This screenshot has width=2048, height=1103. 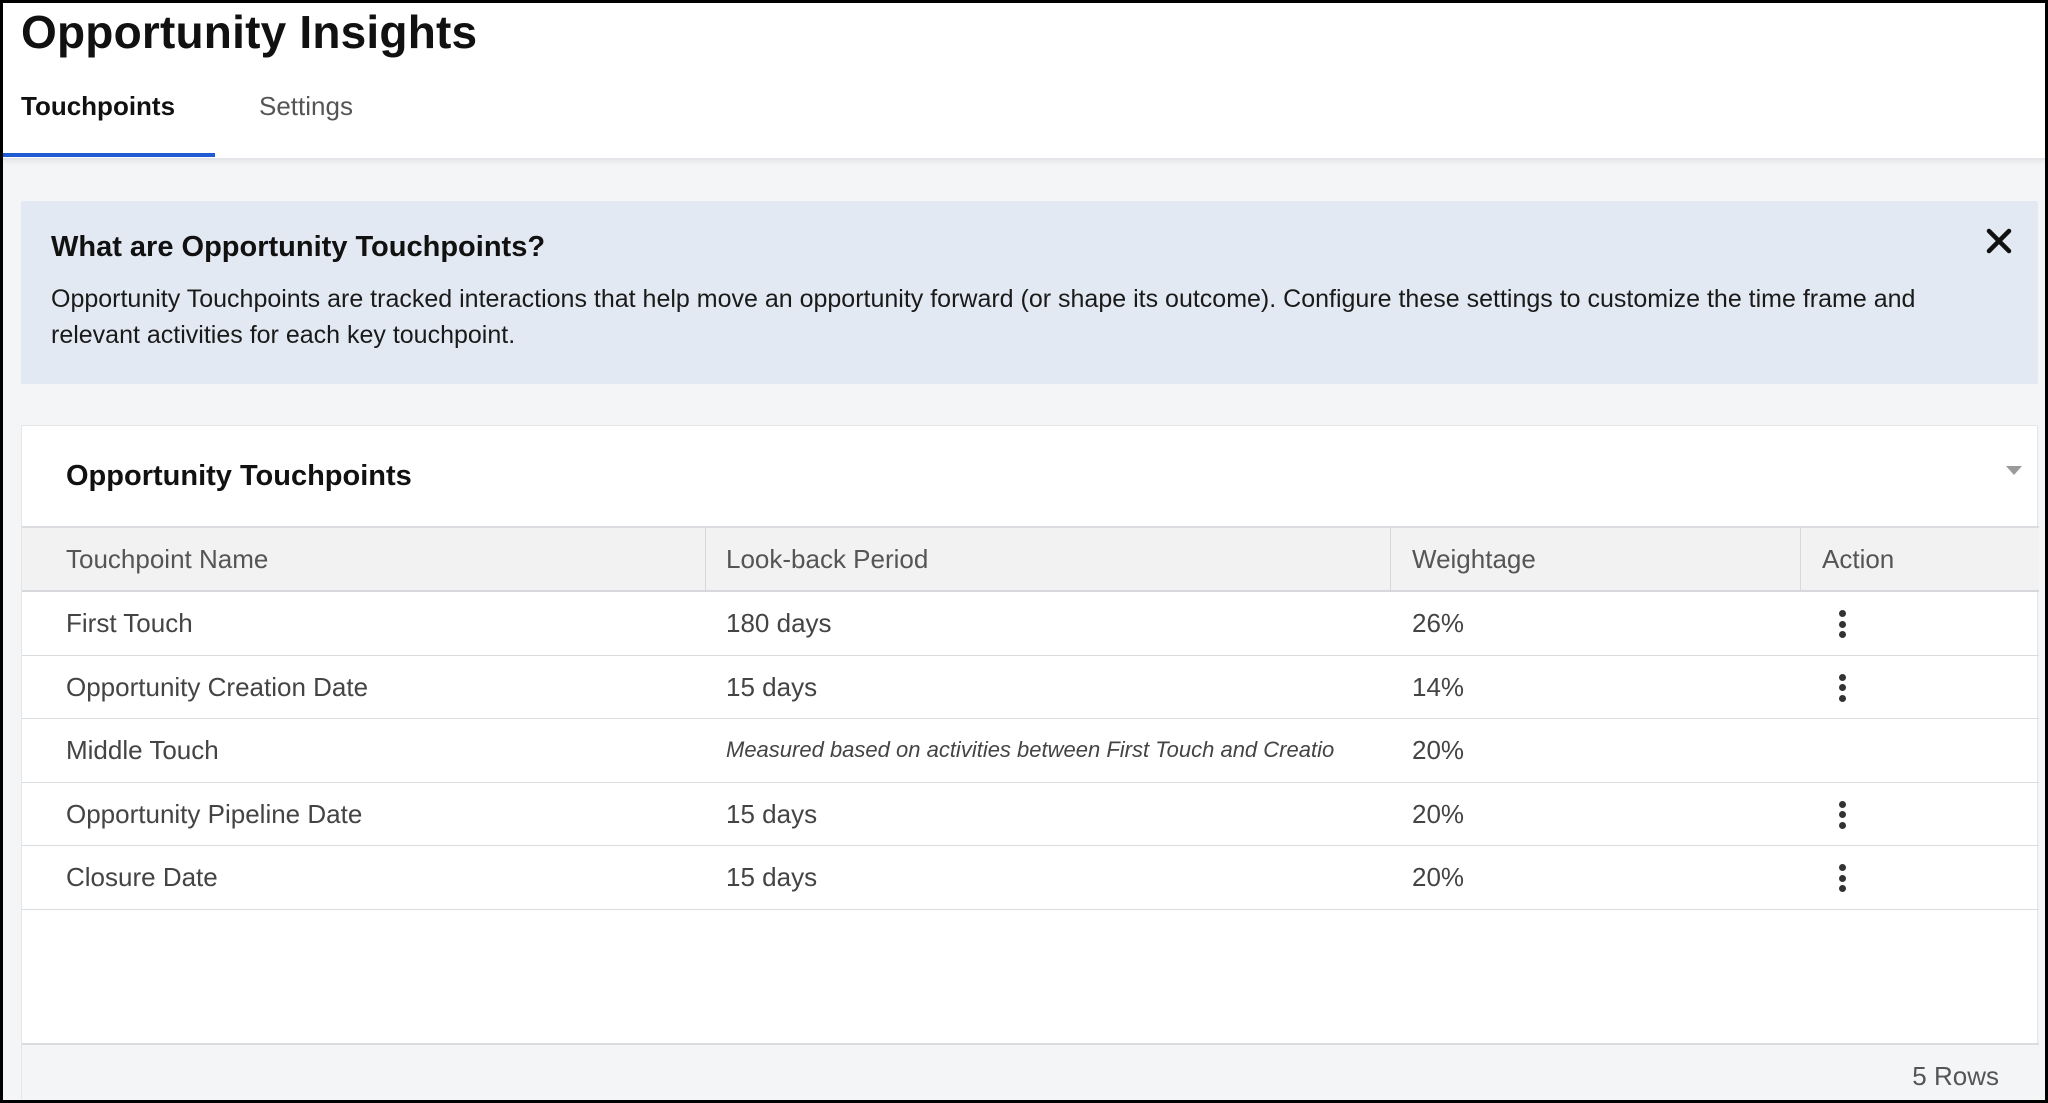 What do you see at coordinates (334, 124) in the screenshot?
I see `tab-settings: Settings` at bounding box center [334, 124].